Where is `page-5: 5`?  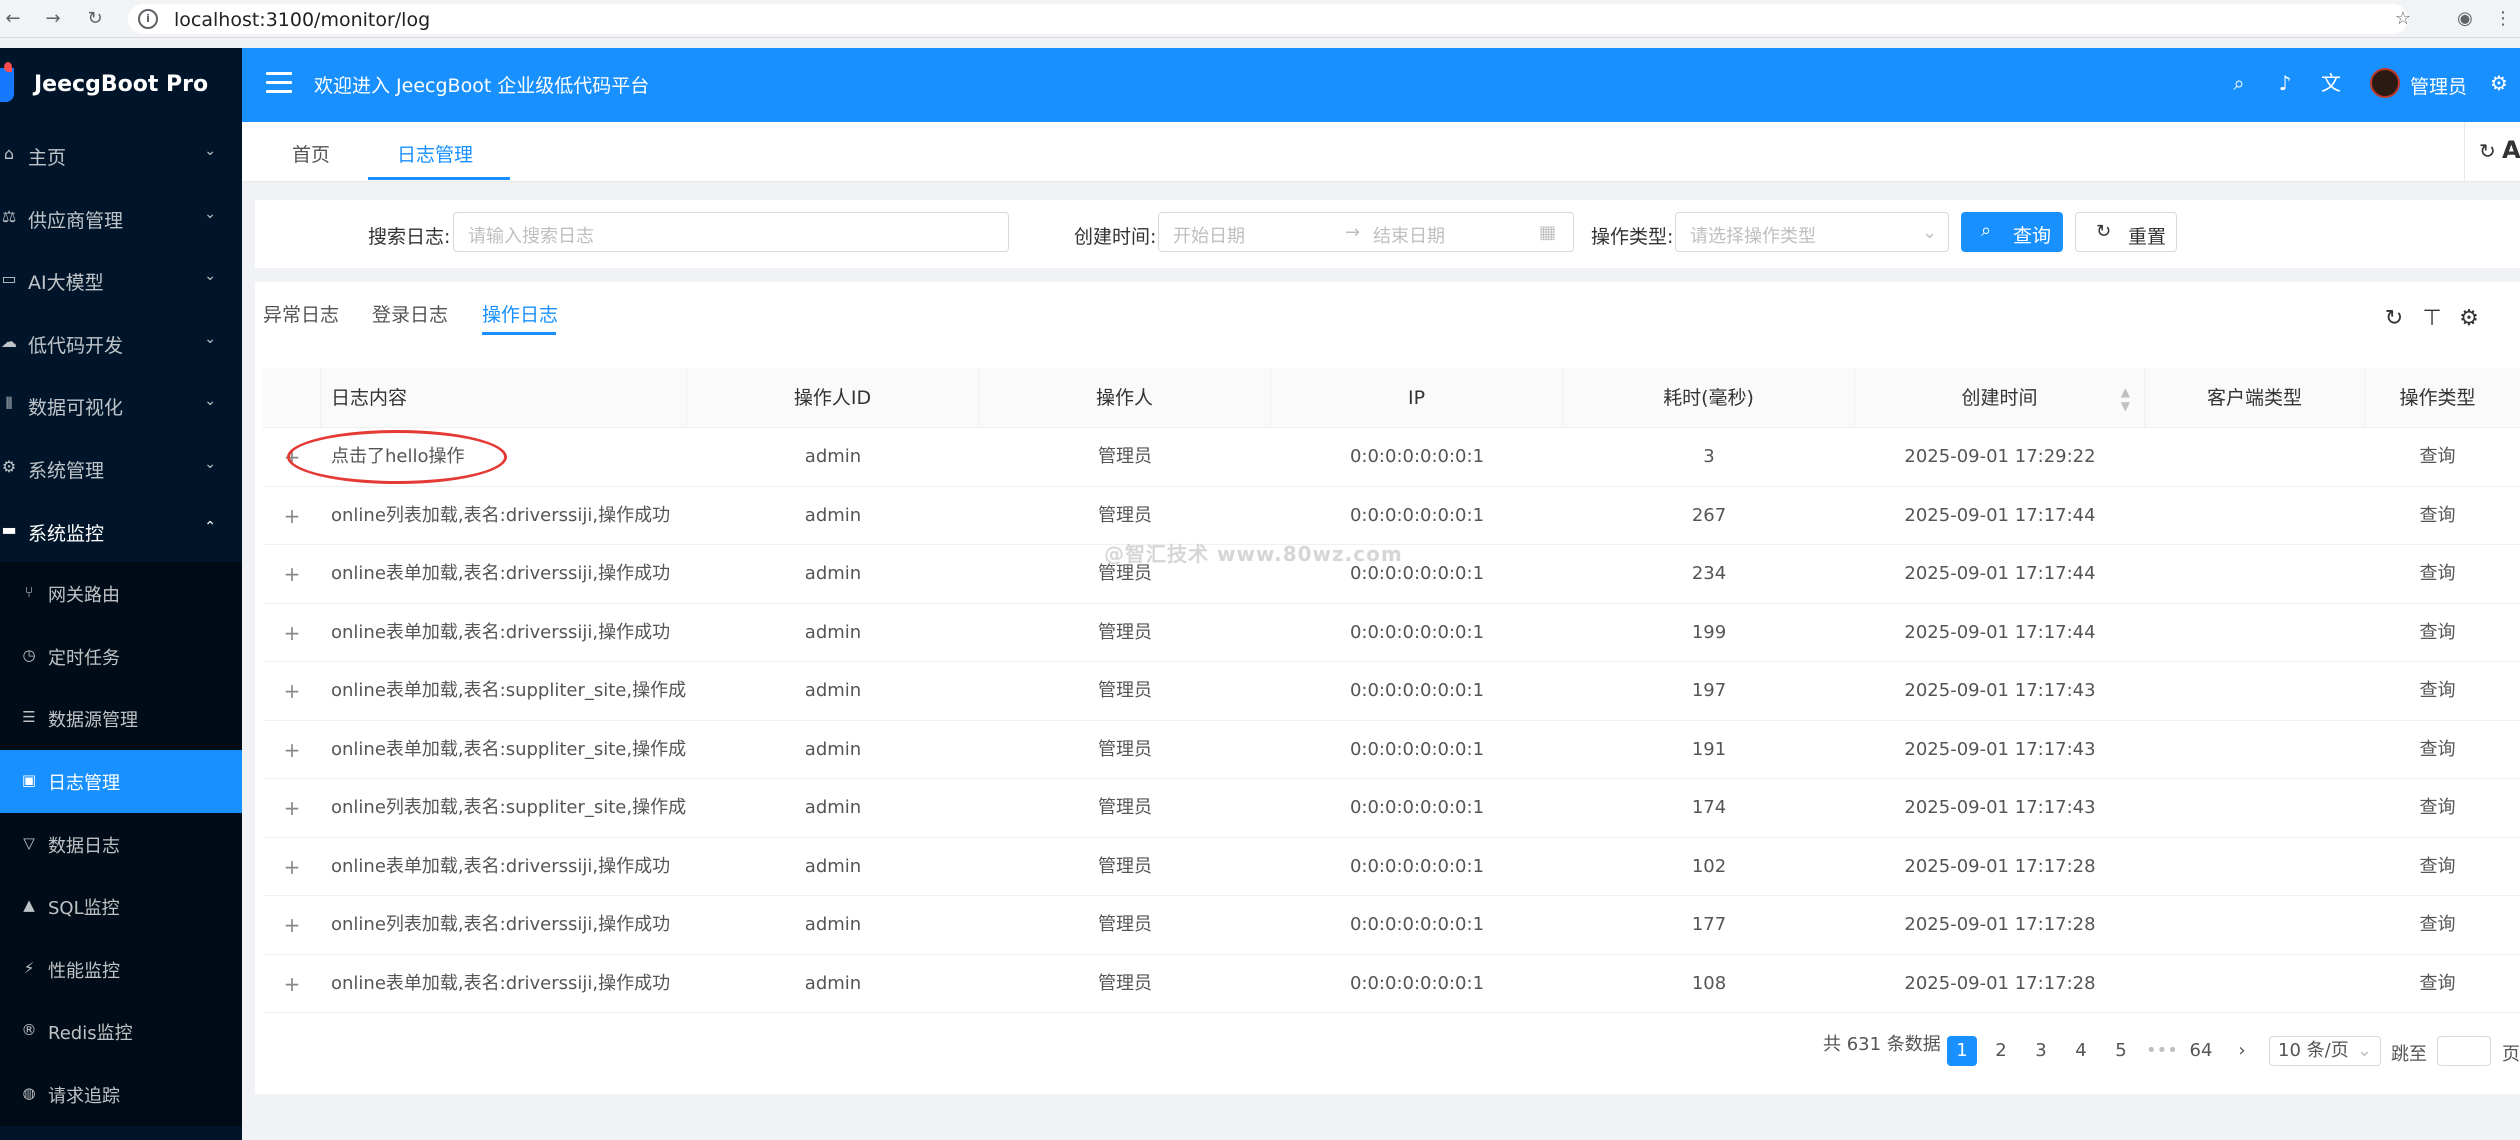
page-5: 5 is located at coordinates (2121, 1051).